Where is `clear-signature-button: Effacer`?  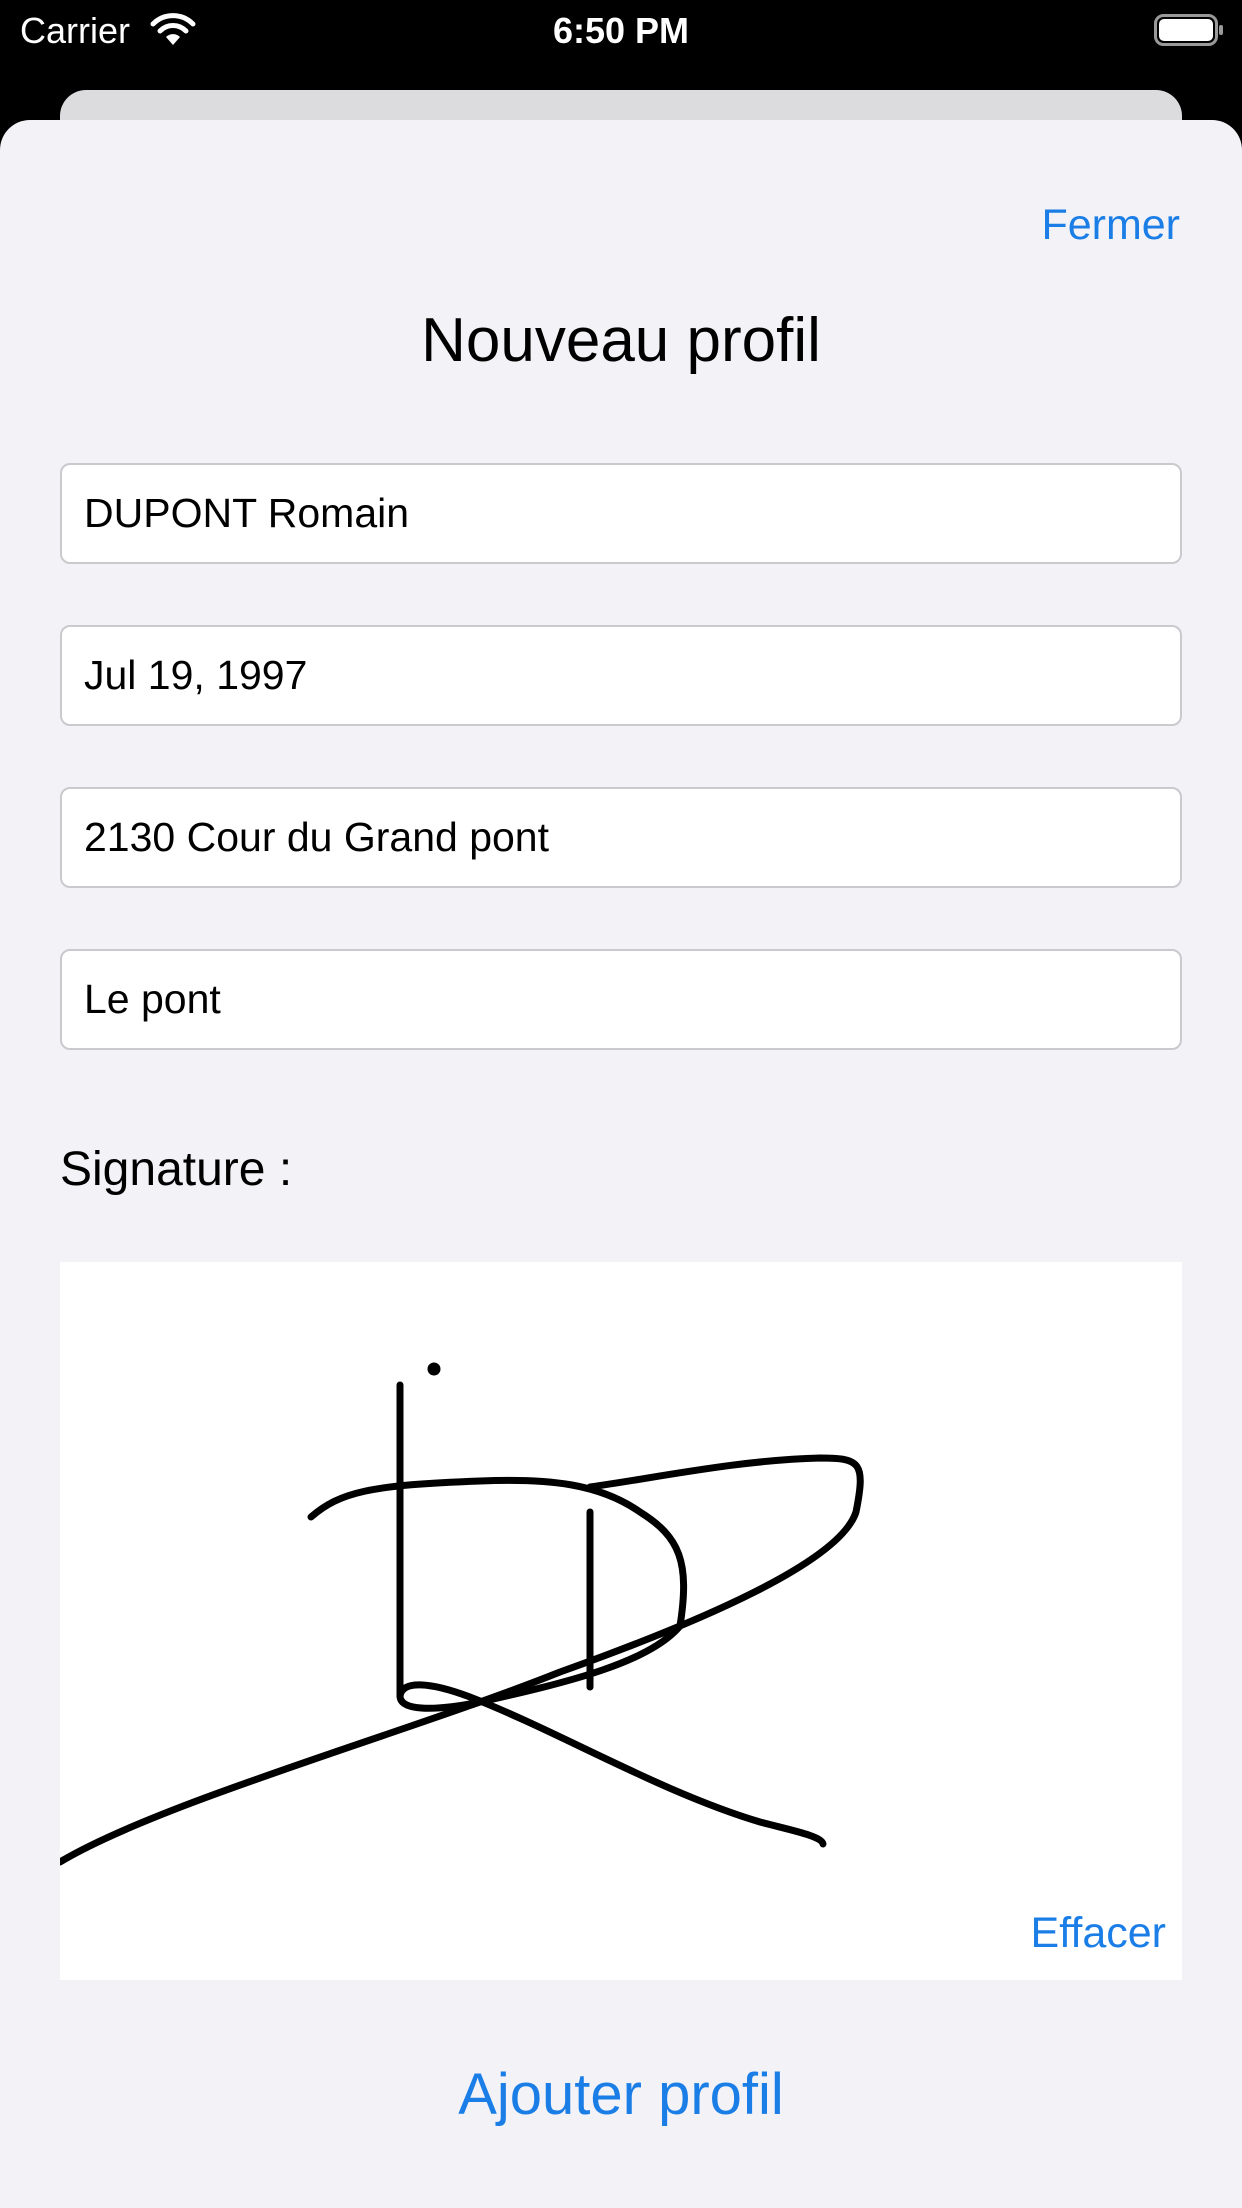
clear-signature-button: Effacer is located at coordinates (1098, 1933).